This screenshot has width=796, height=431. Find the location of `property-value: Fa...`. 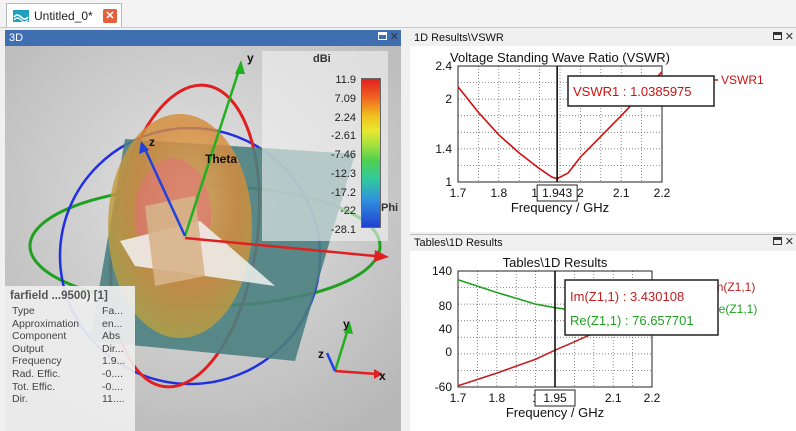

property-value: Fa... is located at coordinates (113, 311).